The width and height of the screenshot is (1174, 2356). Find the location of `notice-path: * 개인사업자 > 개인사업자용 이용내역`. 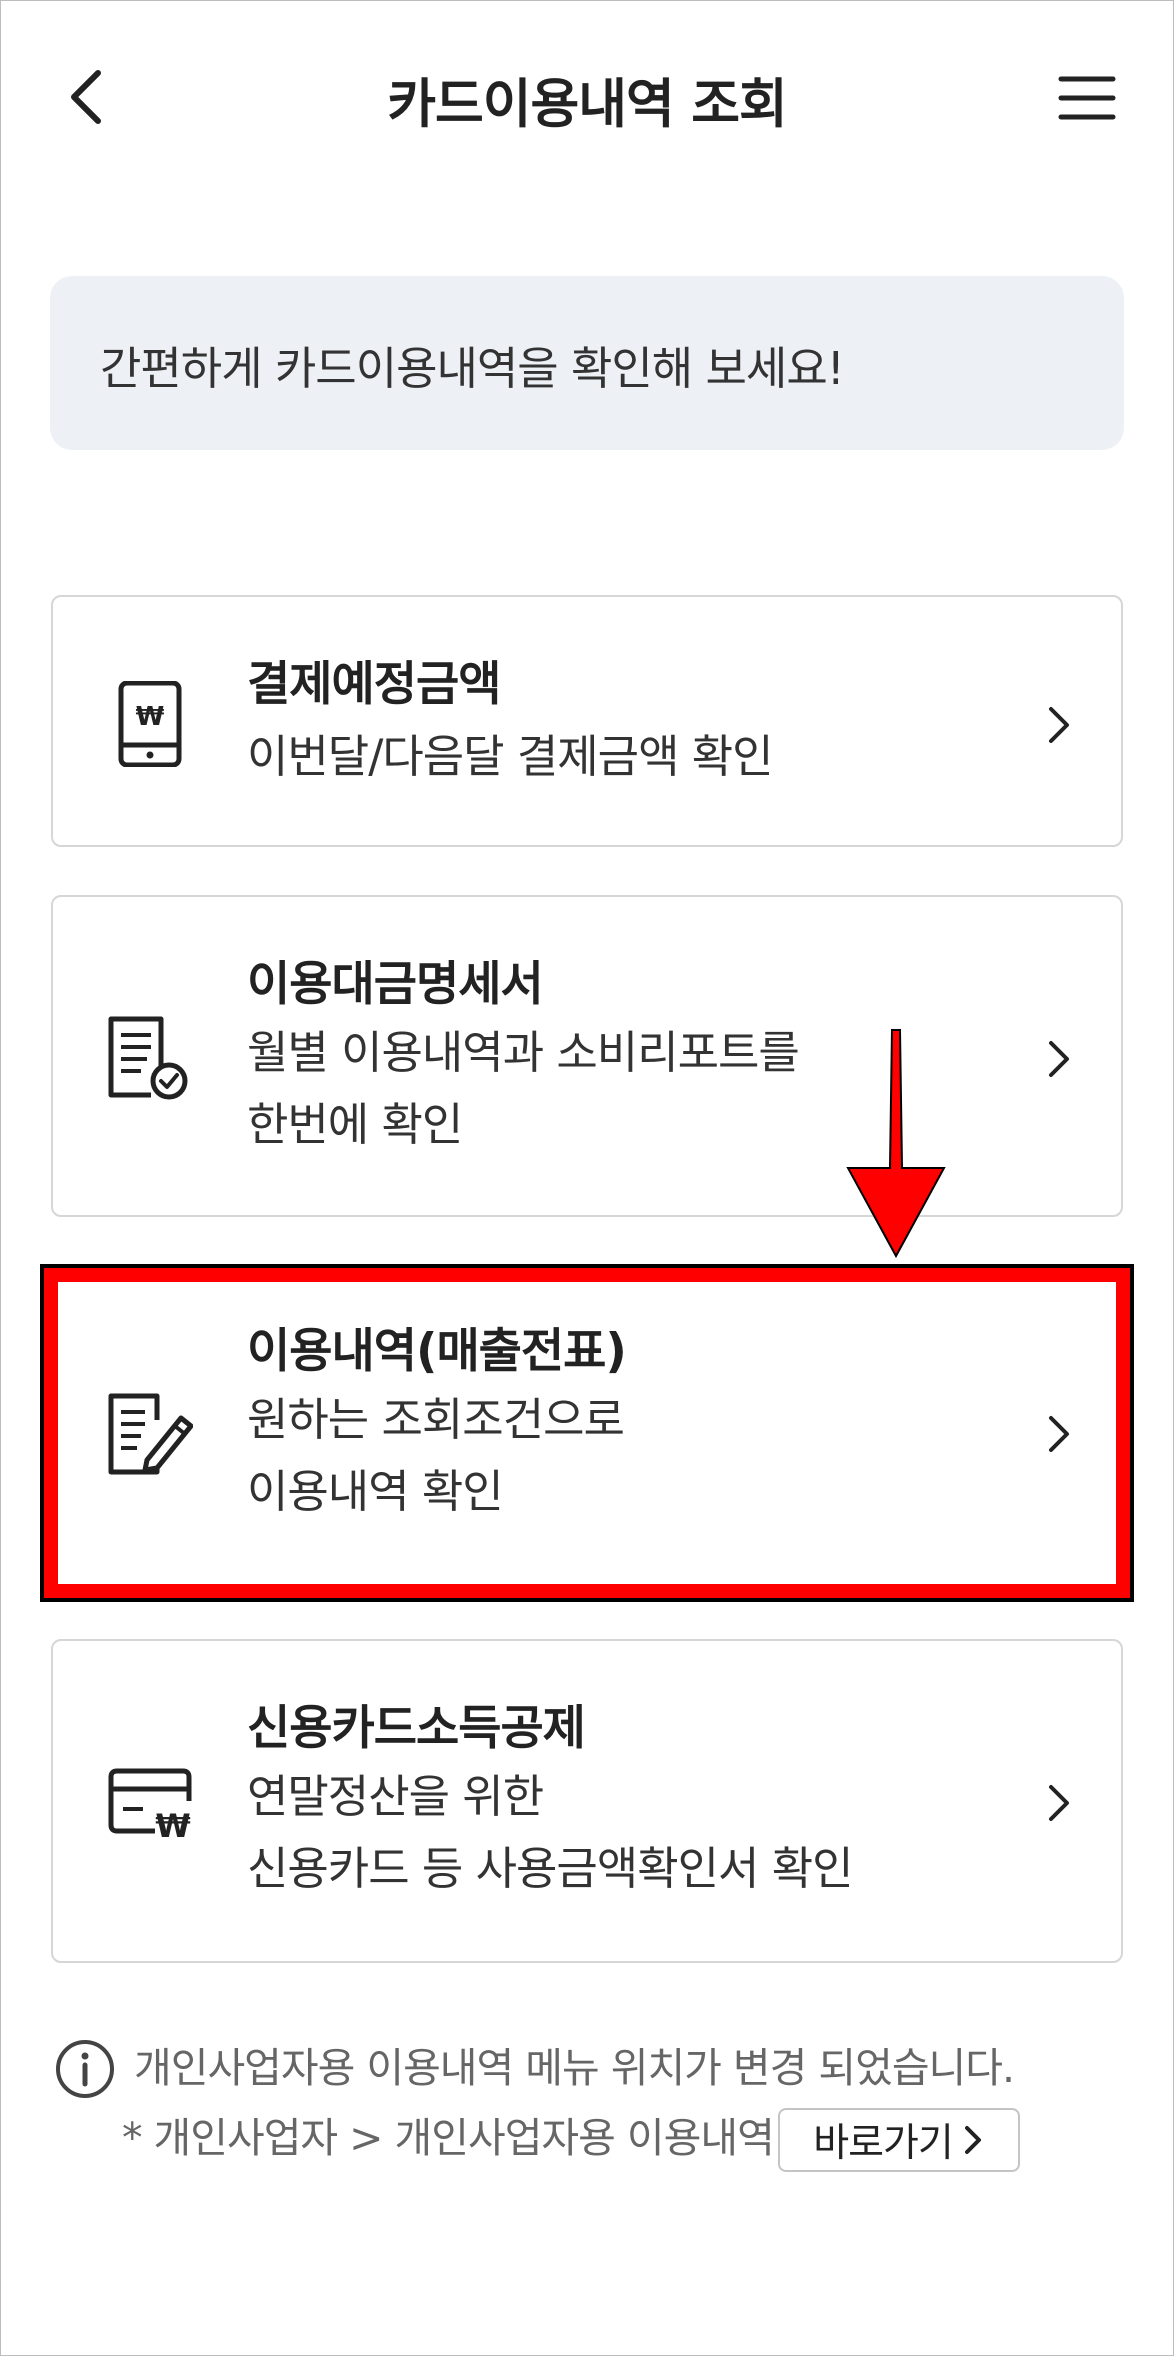

notice-path: * 개인사업자 > 개인사업자용 이용내역 is located at coordinates (448, 2138).